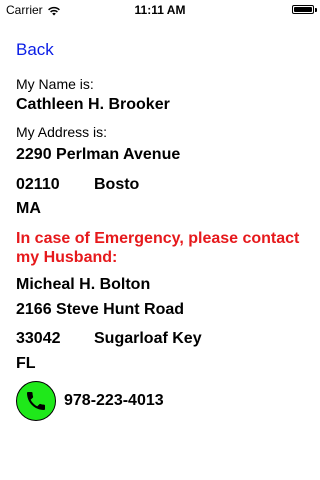 Image resolution: width=320 pixels, height=480 pixels. I want to click on phone-handset-glyph, so click(36, 401).